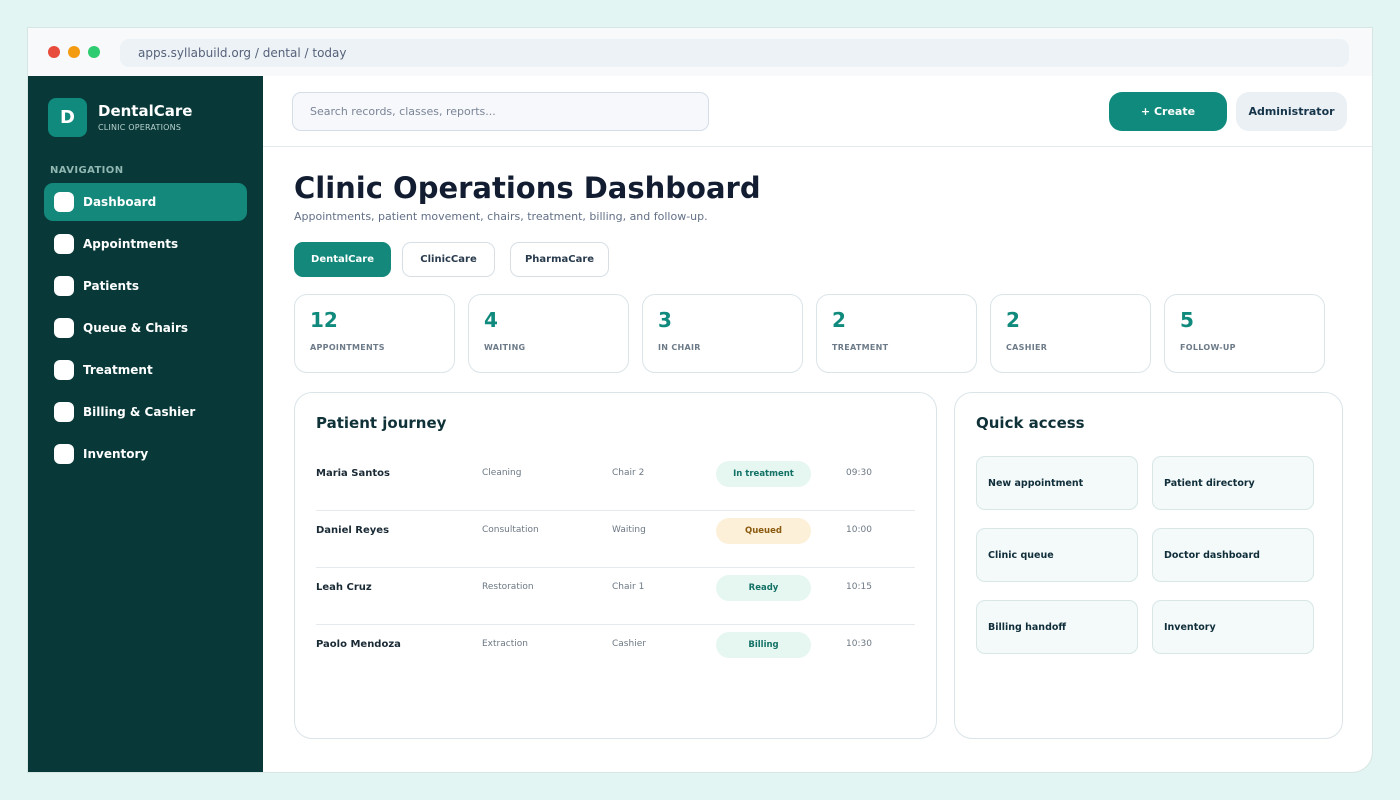 The image size is (1400, 800). What do you see at coordinates (87, 170) in the screenshot?
I see `nav-heading: NAVIGATION` at bounding box center [87, 170].